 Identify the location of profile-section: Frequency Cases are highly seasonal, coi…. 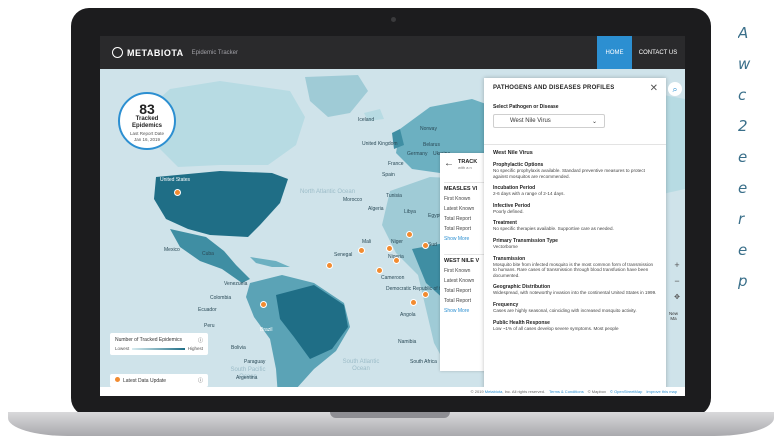
(575, 308).